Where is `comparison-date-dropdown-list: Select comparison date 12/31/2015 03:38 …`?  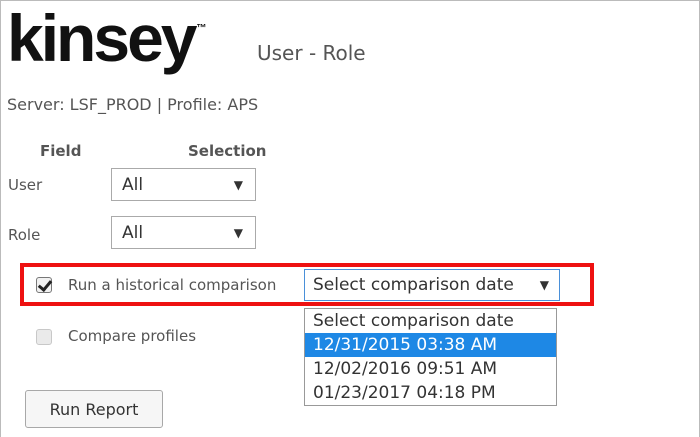 comparison-date-dropdown-list: Select comparison date 12/31/2015 03:38 … is located at coordinates (430, 357).